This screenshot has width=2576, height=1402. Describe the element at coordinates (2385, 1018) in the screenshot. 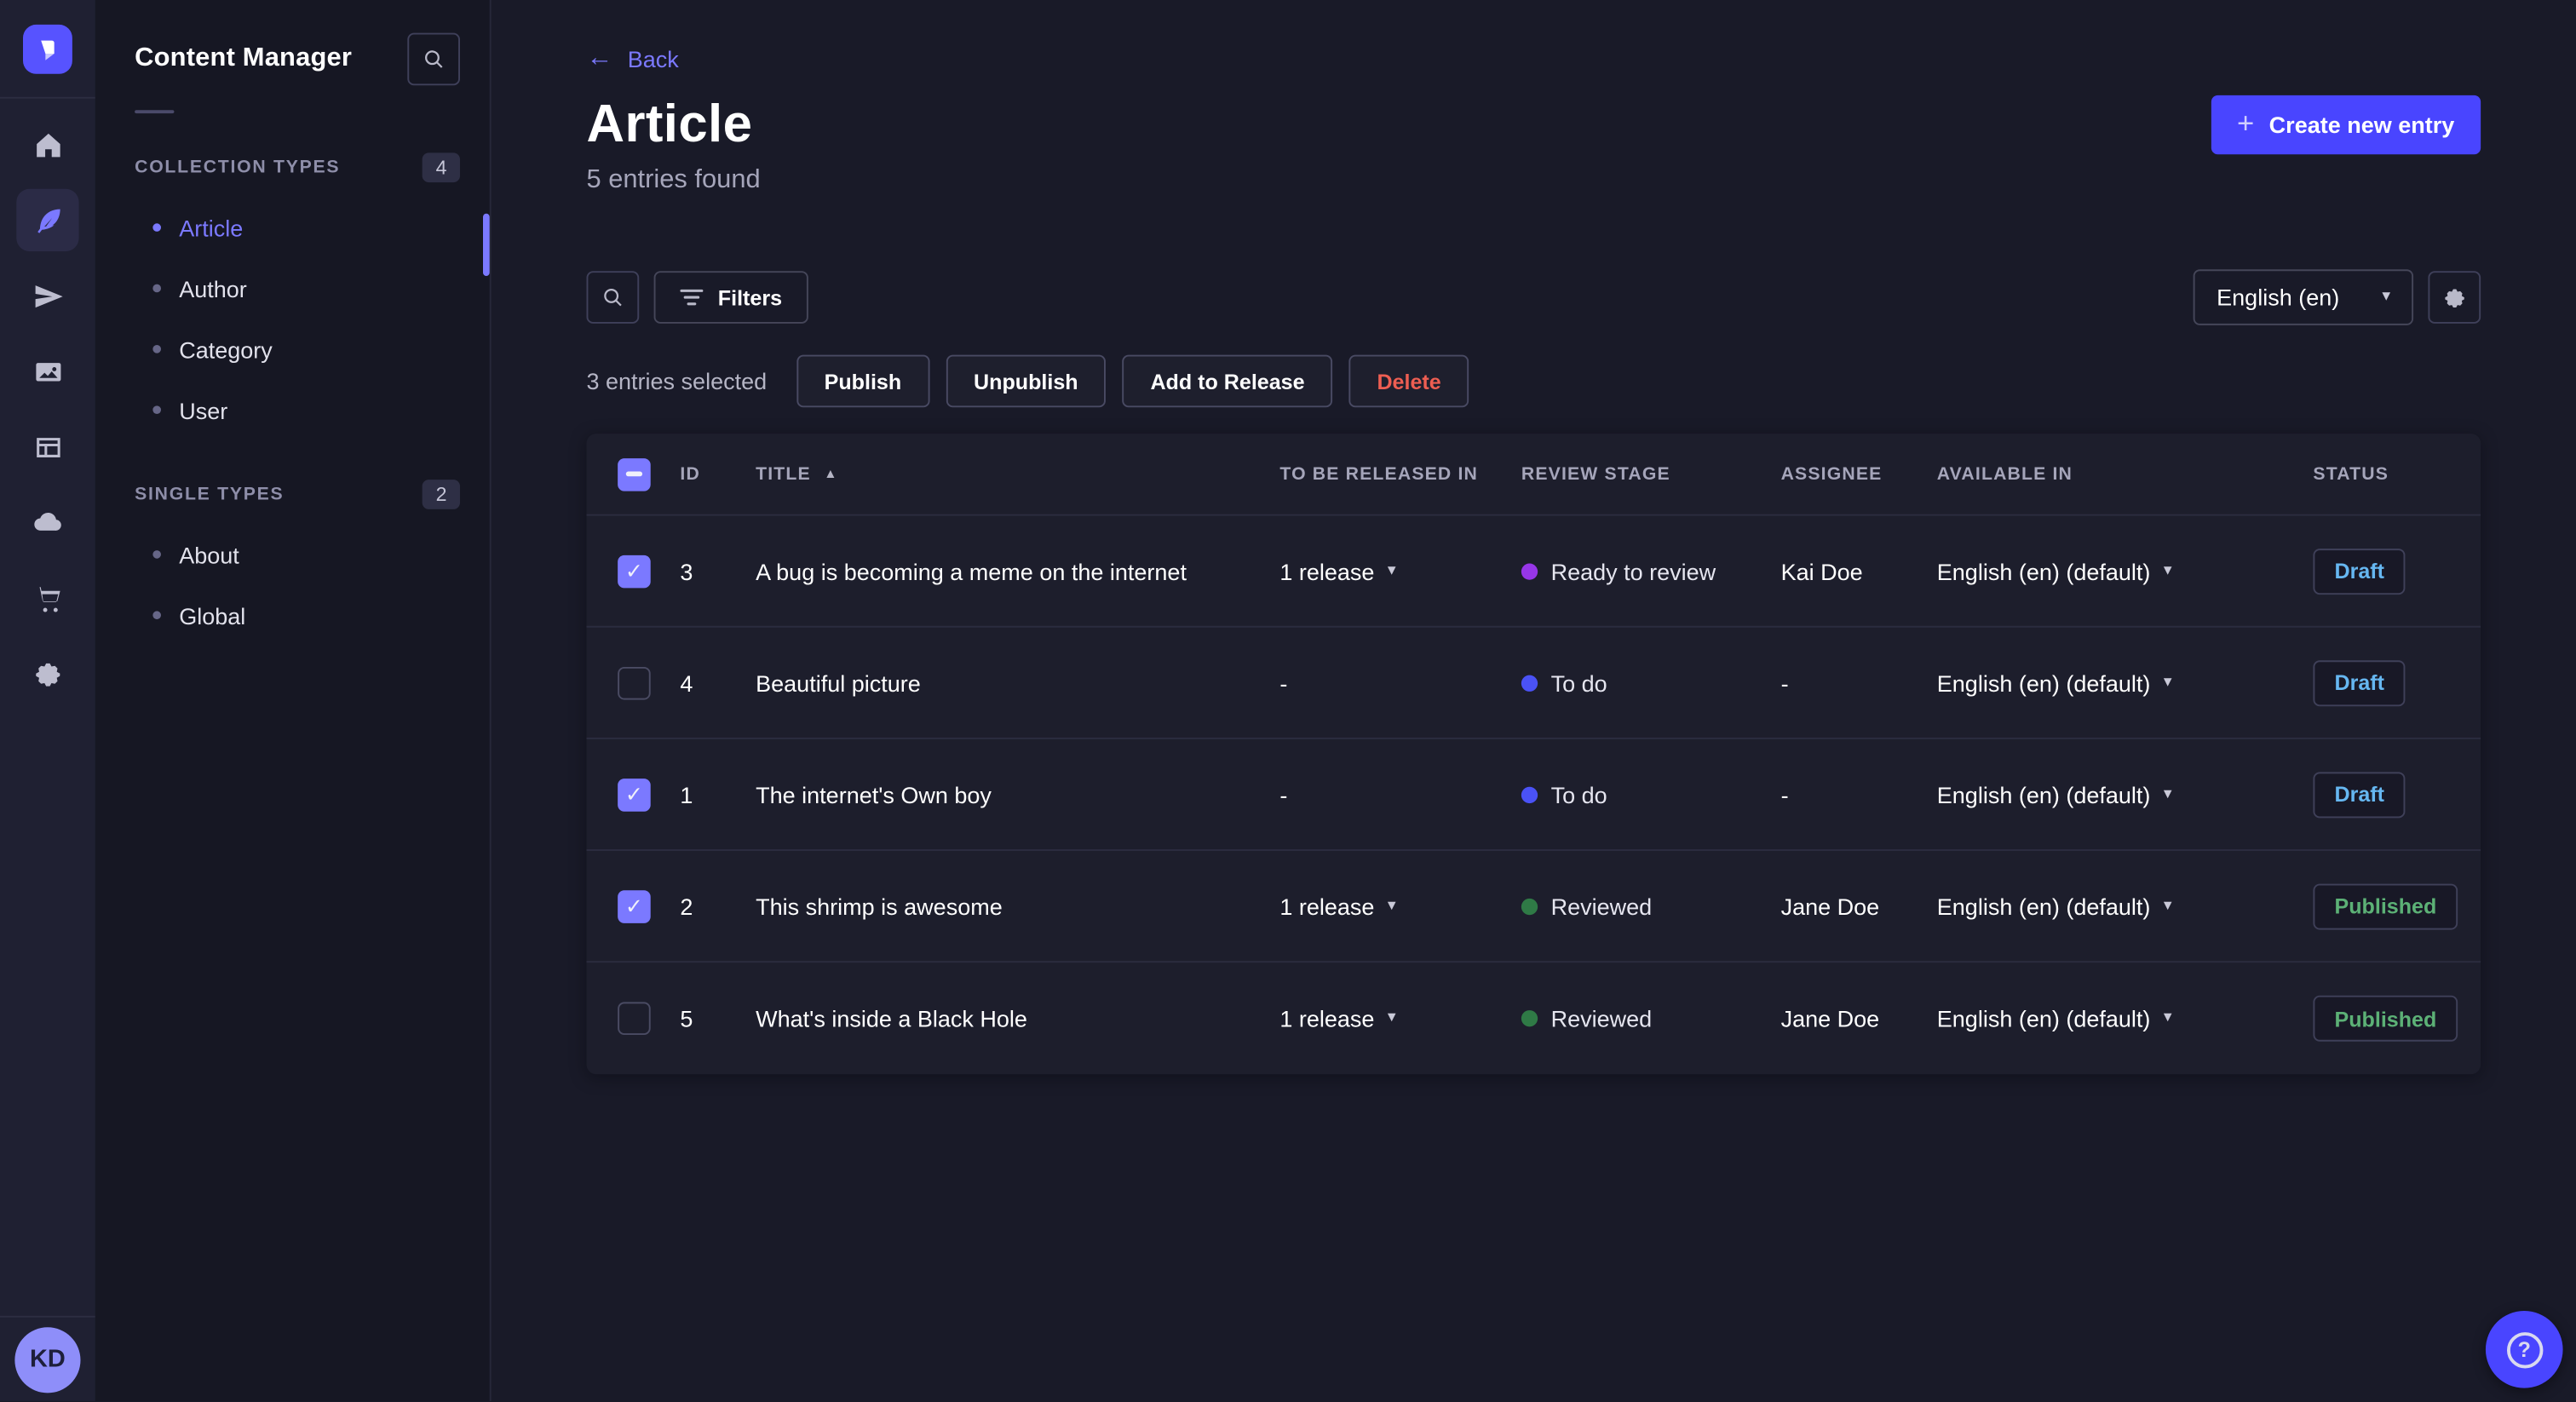

I see `status-badge: Published` at that location.